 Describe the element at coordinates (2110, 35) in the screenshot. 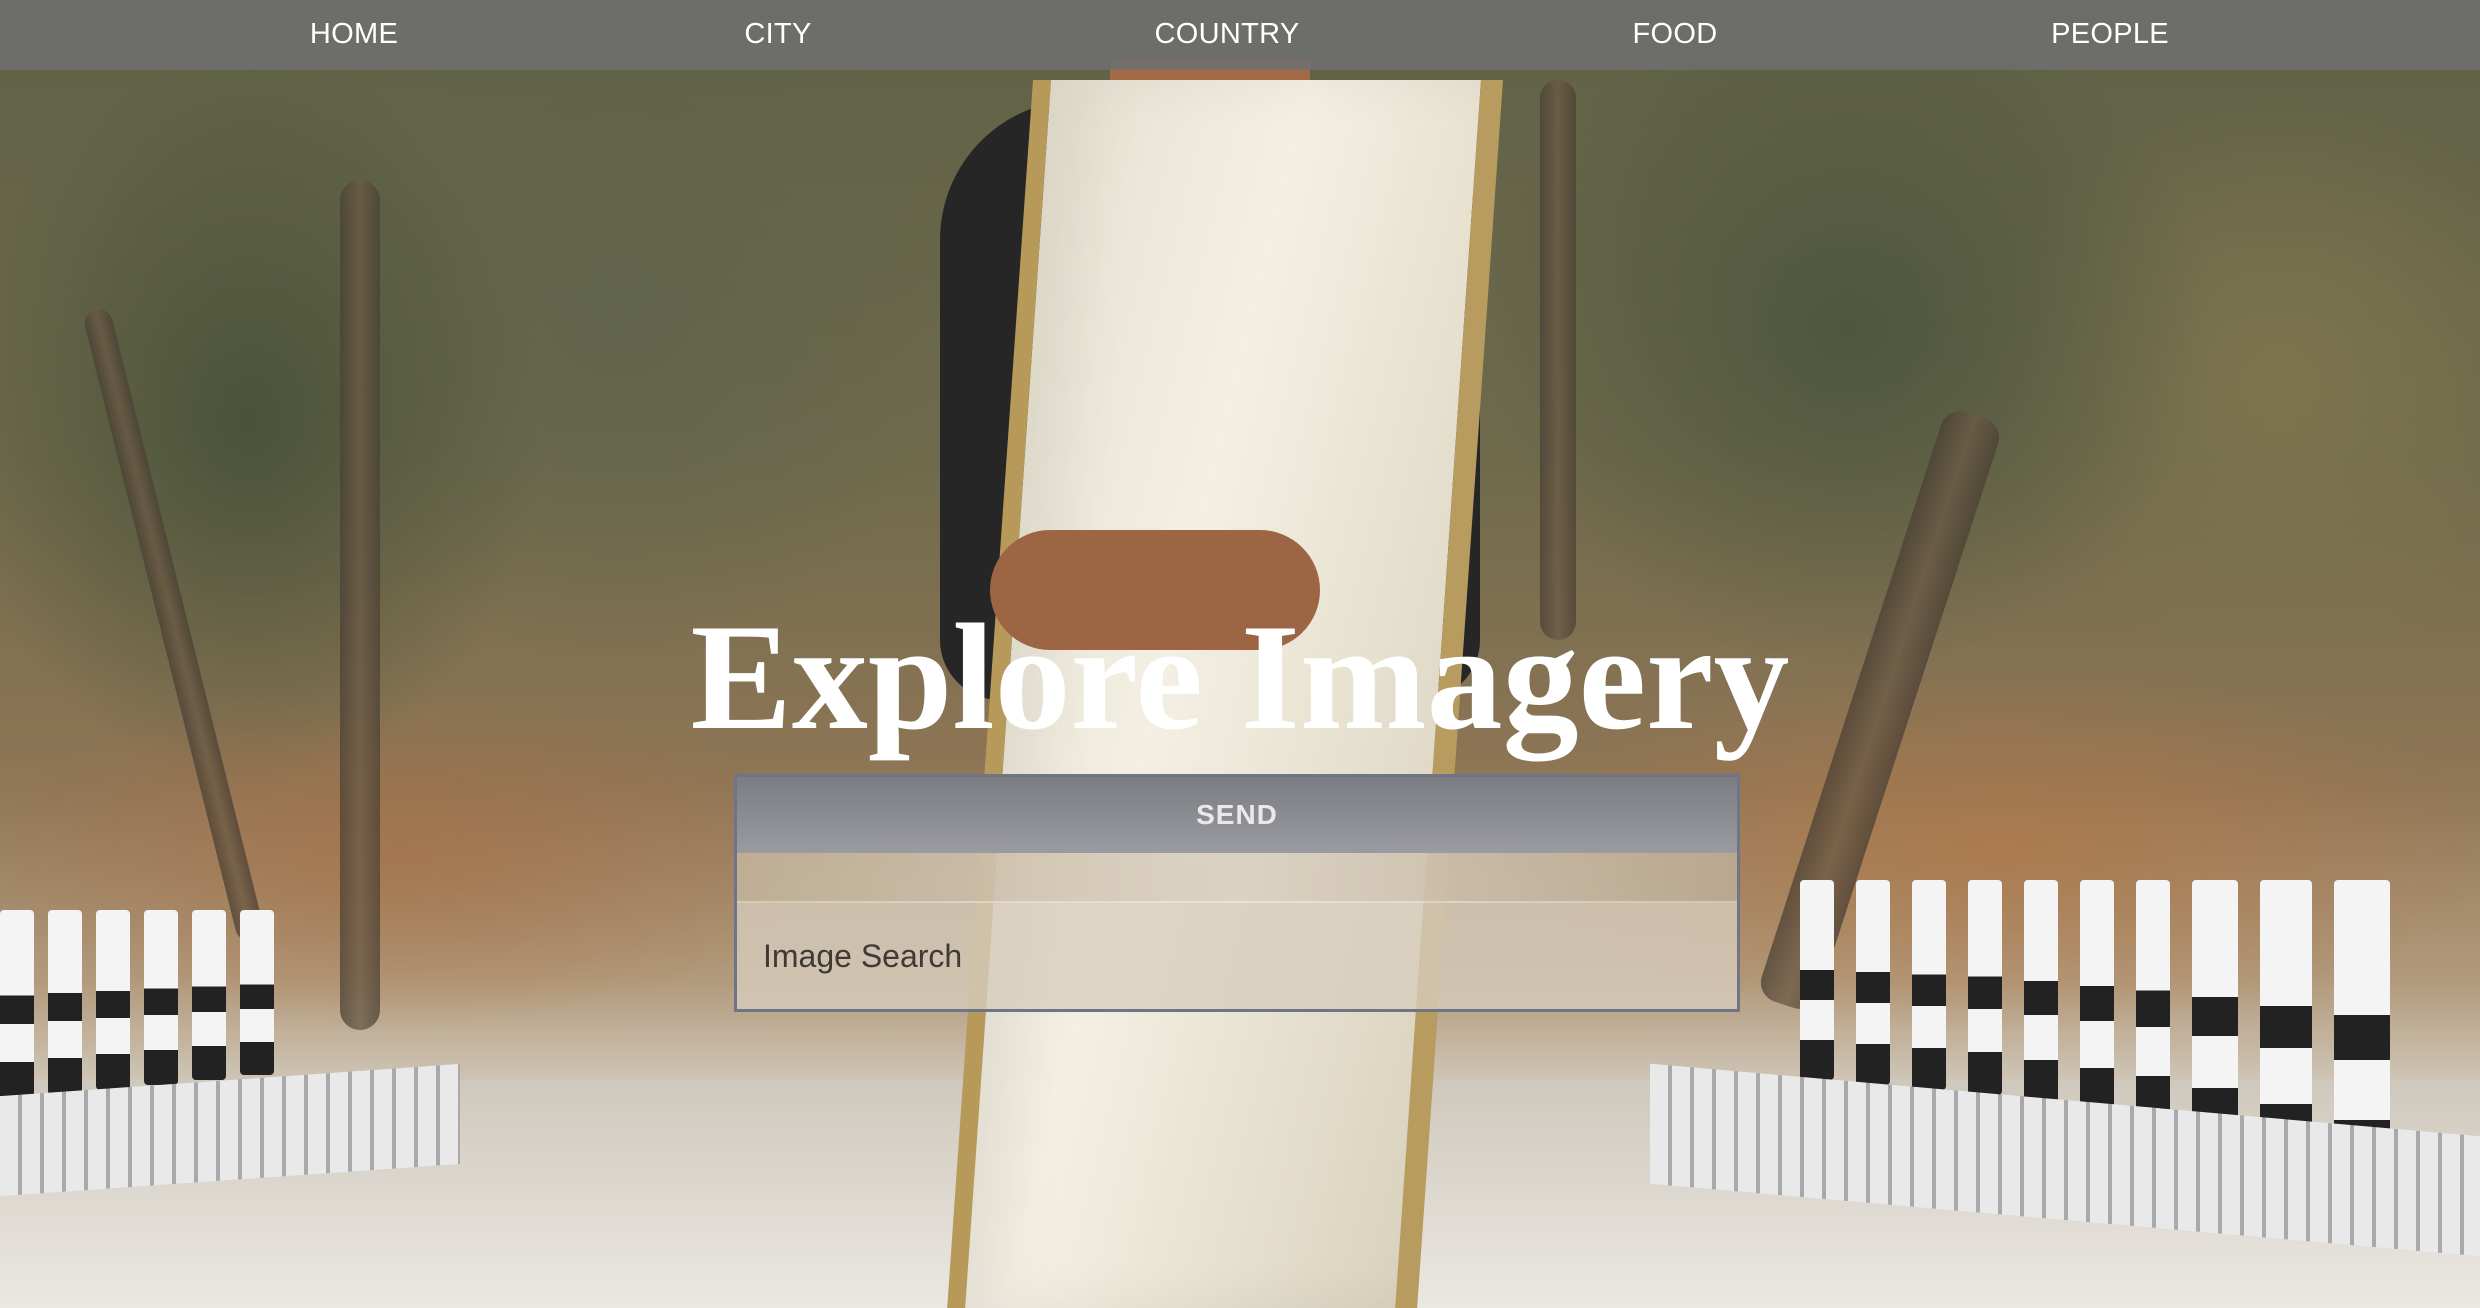

I see `nav-people: PEOPLE` at that location.